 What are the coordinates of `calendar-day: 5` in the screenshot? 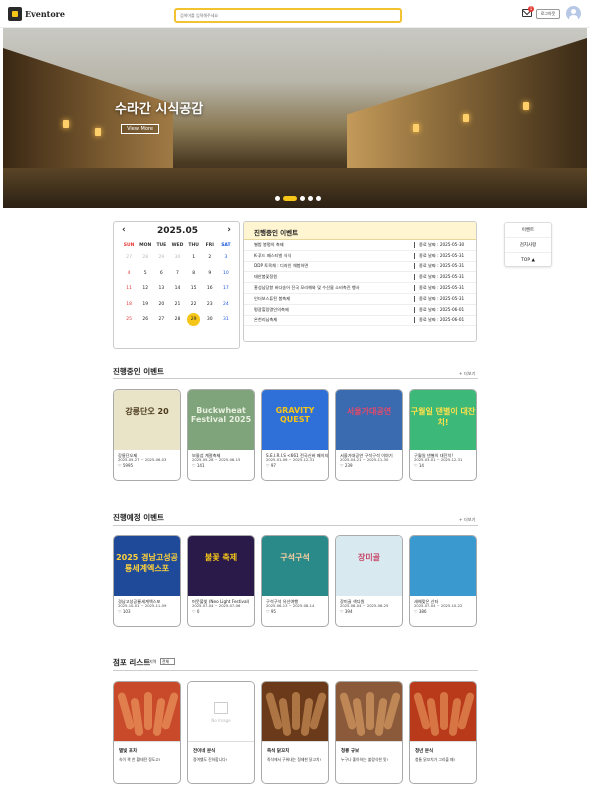 It's located at (145, 274).